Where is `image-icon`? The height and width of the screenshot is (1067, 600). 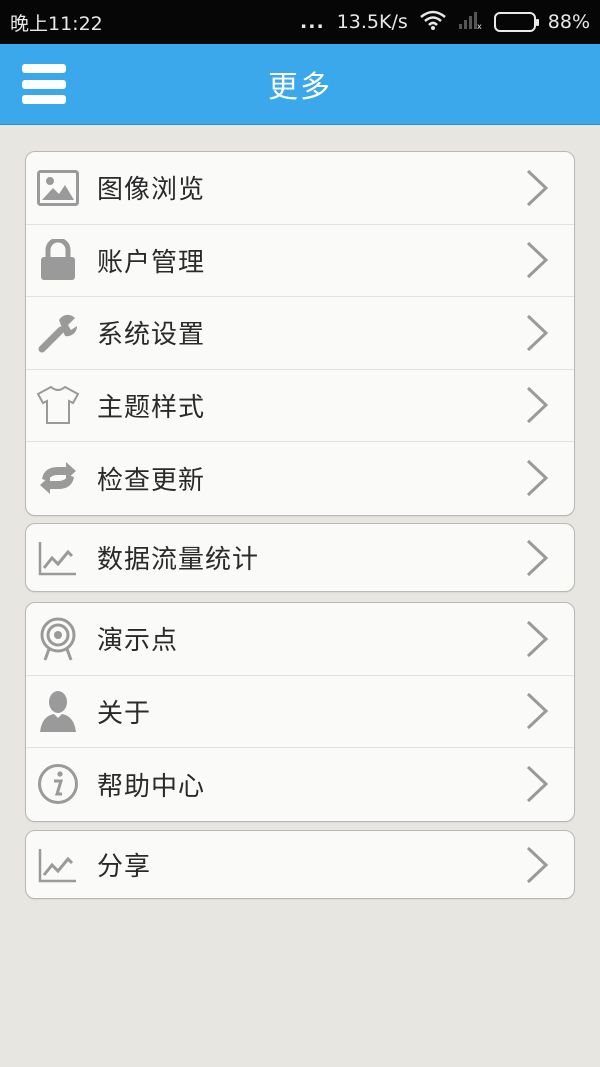 image-icon is located at coordinates (58, 188).